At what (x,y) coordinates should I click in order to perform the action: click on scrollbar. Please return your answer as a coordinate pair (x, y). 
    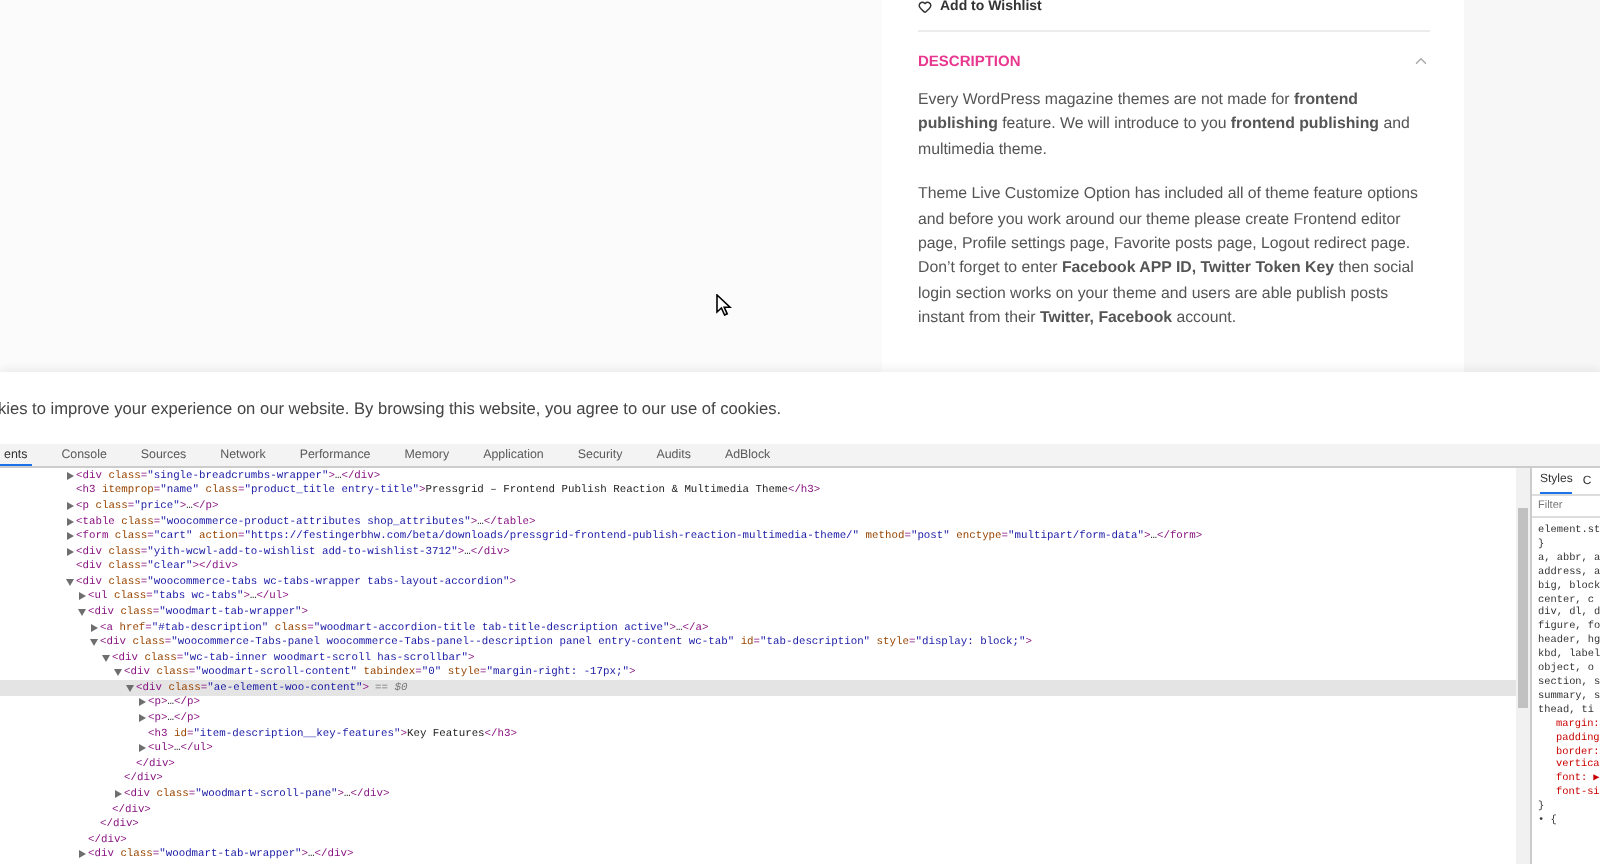
    Looking at the image, I should click on (1523, 666).